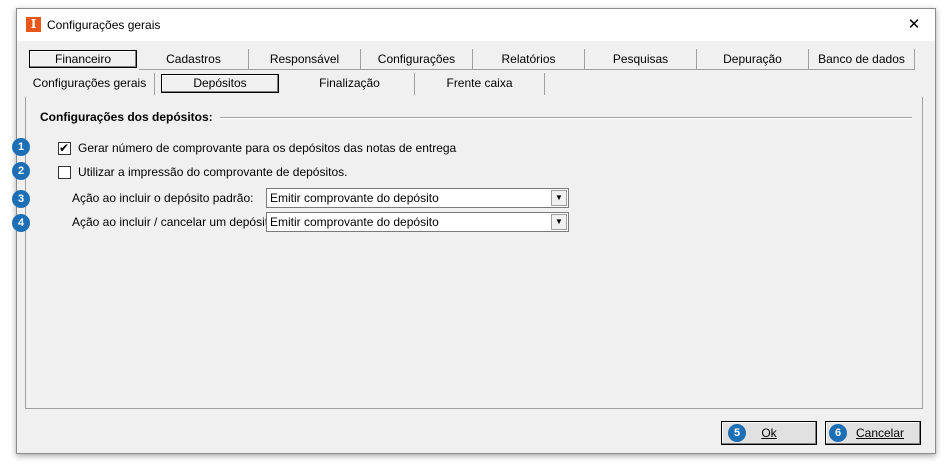  What do you see at coordinates (194, 59) in the screenshot?
I see `tab-cadastros: Cadastros` at bounding box center [194, 59].